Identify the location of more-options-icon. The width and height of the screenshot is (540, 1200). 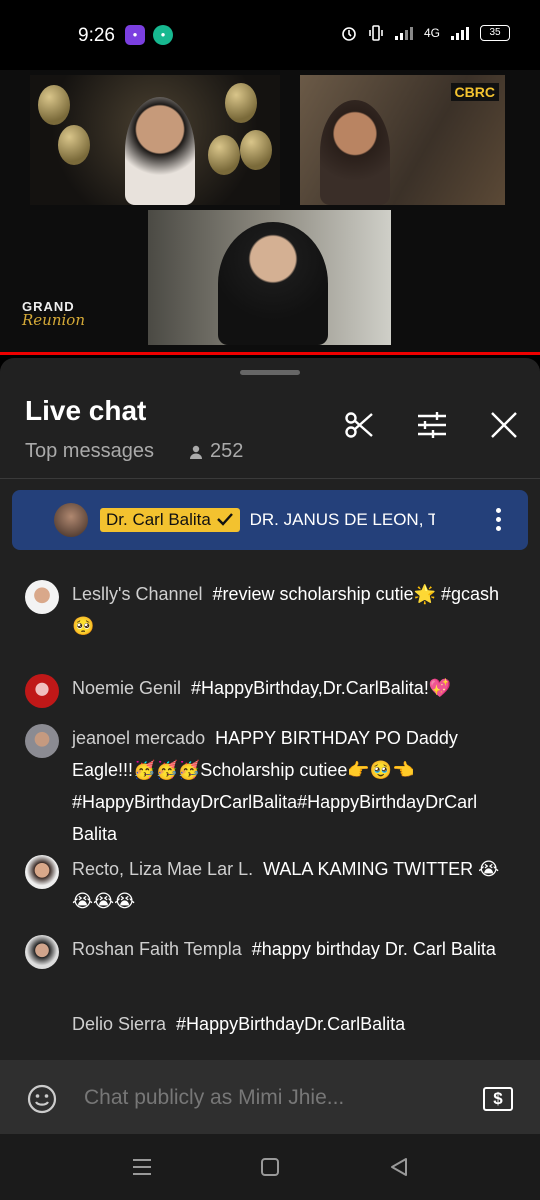
(499, 521).